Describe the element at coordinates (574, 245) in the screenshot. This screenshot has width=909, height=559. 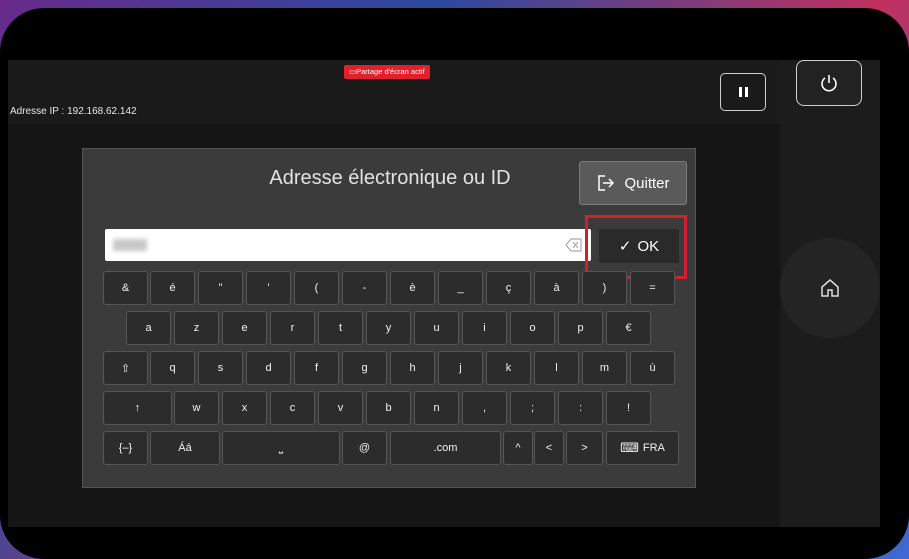
I see `backspace-icon` at that location.